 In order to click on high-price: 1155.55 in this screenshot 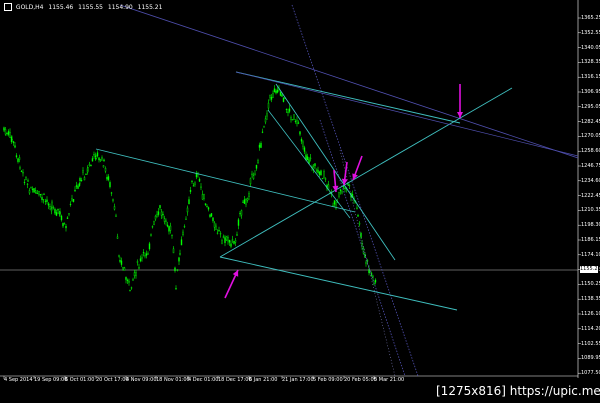, I will do `click(90, 7)`.